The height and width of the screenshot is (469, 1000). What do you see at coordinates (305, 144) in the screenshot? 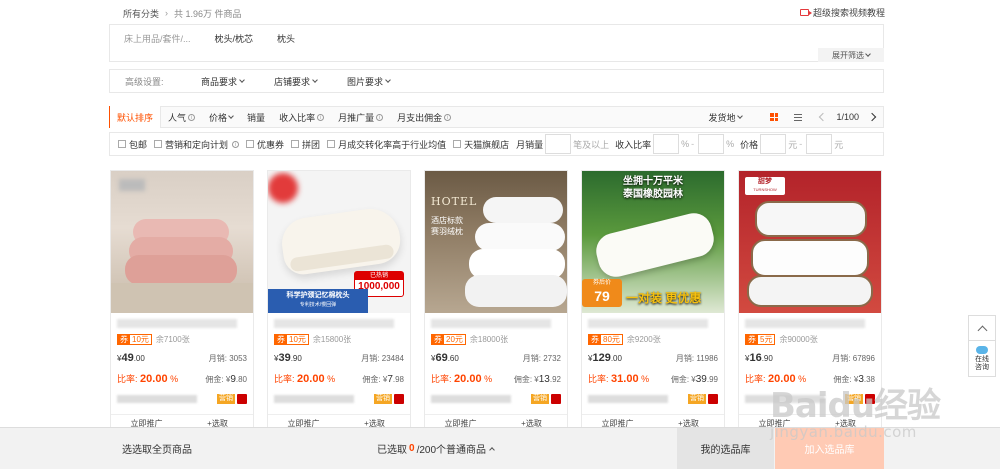
I see `filter-group-buy: 拼团` at bounding box center [305, 144].